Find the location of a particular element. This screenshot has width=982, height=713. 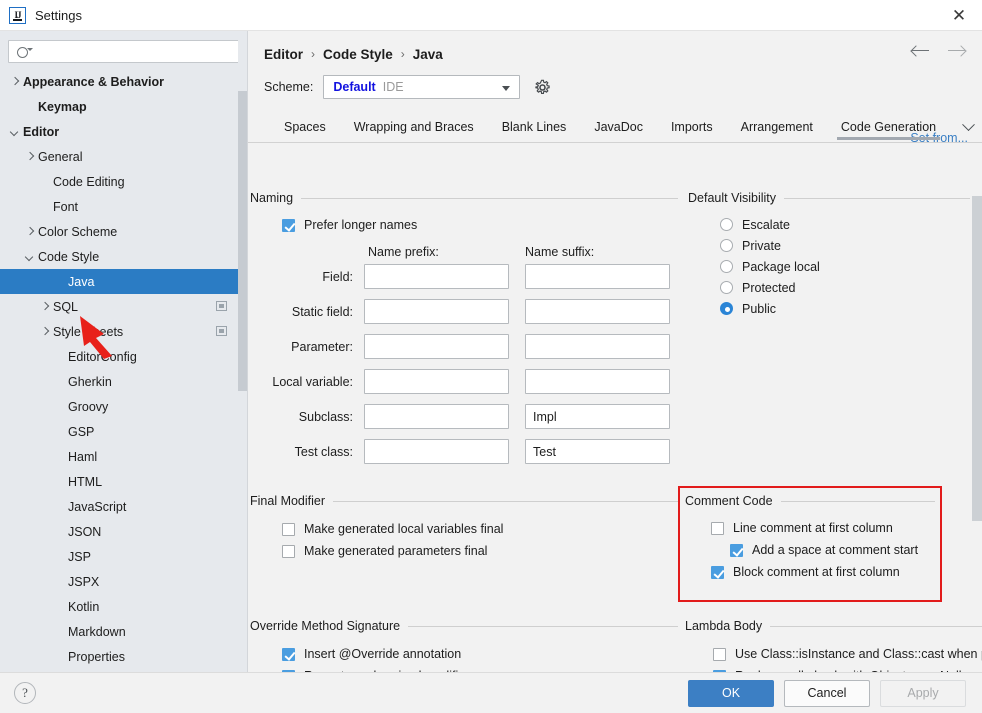

sidebar-item-editorconfig: EditorConfig is located at coordinates (123, 356).